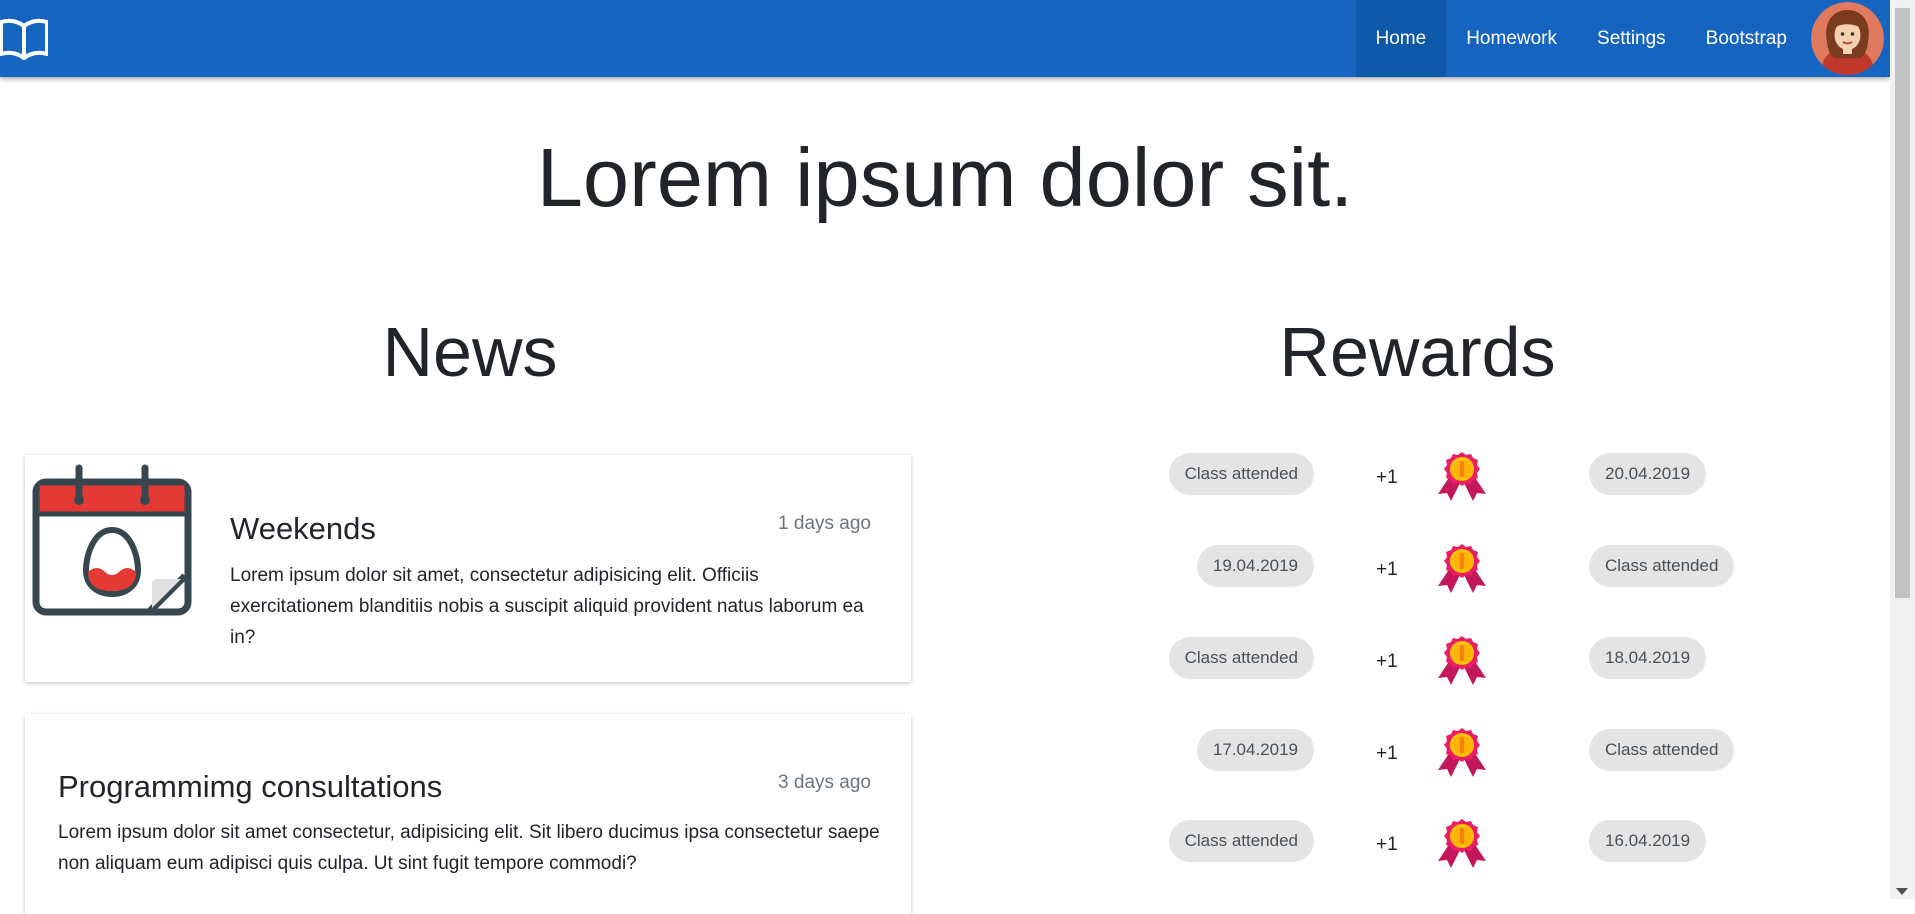 This screenshot has height=914, width=1915. I want to click on news-title: News, so click(470, 352).